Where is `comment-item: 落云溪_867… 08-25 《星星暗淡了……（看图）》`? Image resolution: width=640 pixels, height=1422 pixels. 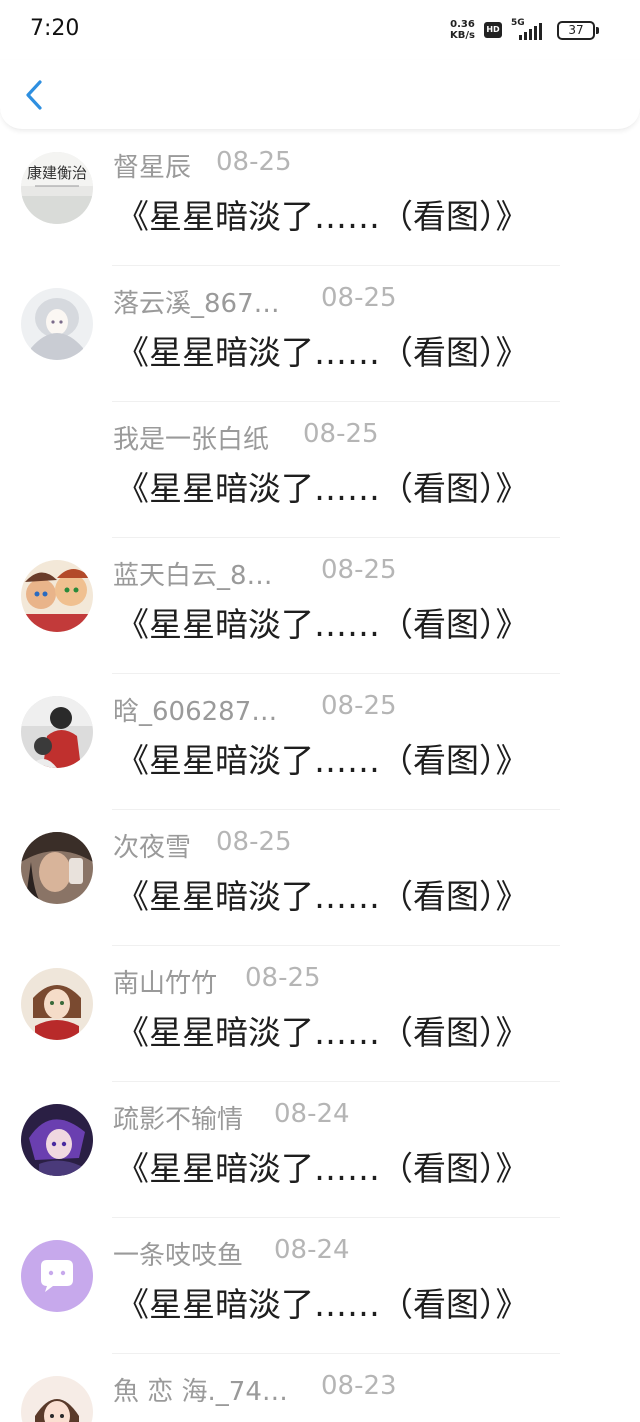 comment-item: 落云溪_867… 08-25 《星星暗淡了……（看图）》 is located at coordinates (320, 334).